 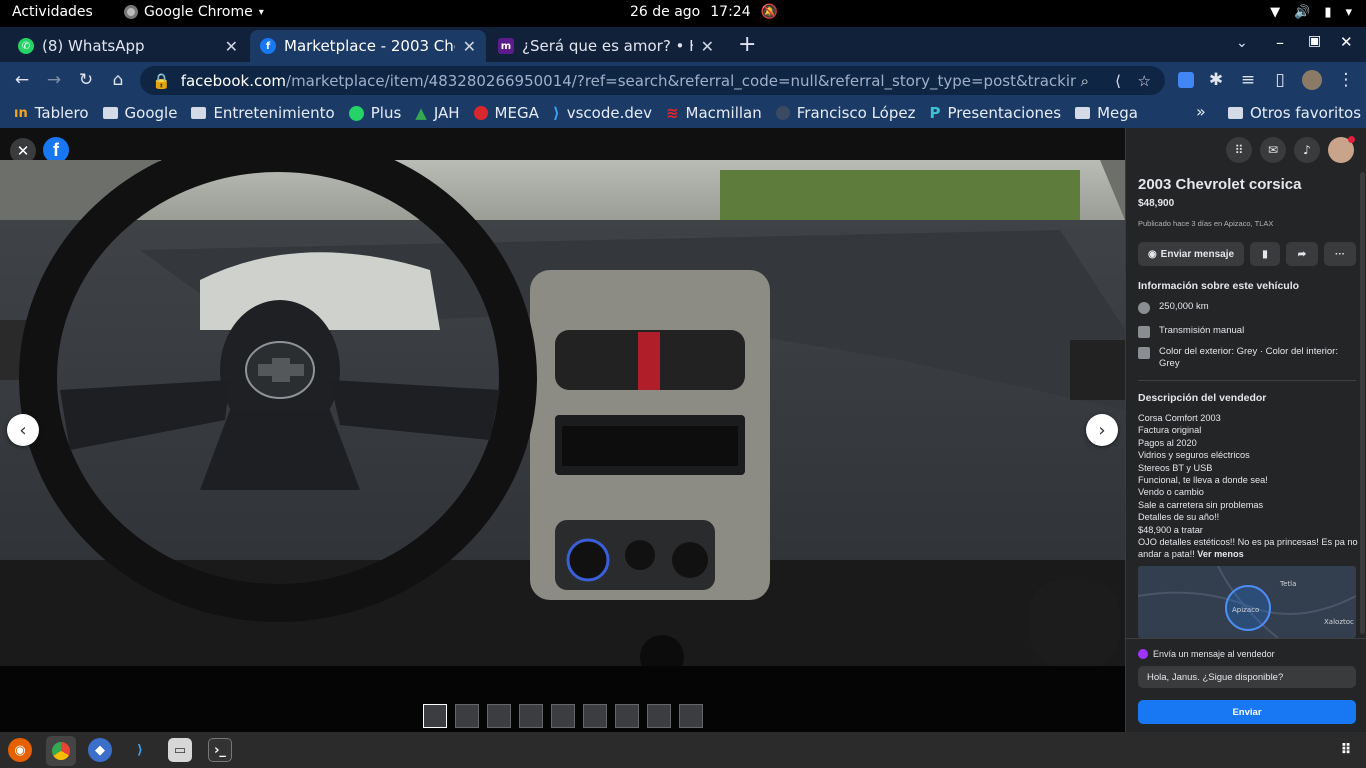 I want to click on extensions-icon: ✱, so click(x=1216, y=80).